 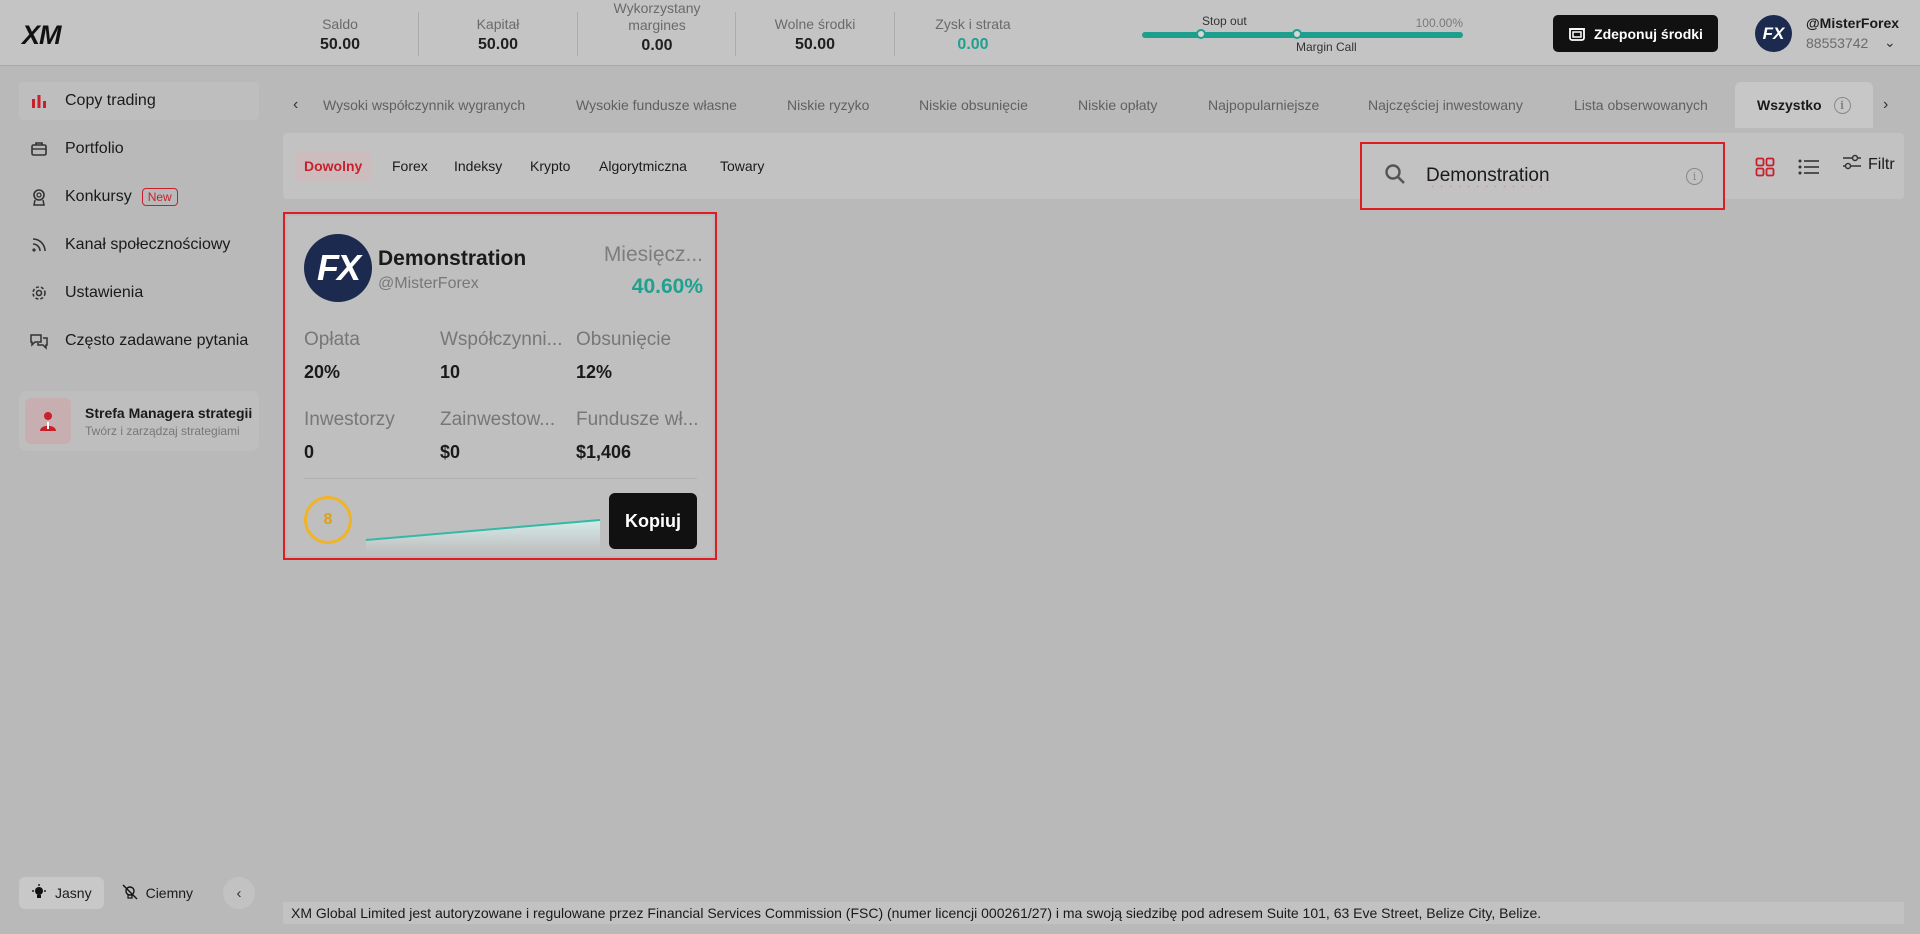 I want to click on market-crypto: Krypto, so click(x=550, y=166).